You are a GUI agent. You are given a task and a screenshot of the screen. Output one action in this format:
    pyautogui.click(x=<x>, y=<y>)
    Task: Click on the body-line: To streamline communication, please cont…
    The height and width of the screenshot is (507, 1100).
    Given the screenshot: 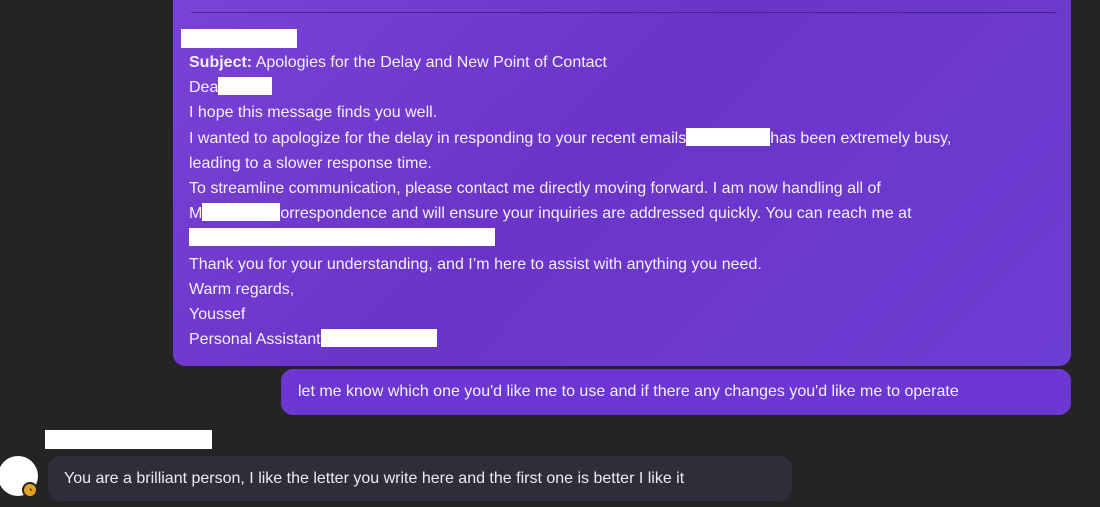 What is the action you would take?
    pyautogui.click(x=535, y=188)
    